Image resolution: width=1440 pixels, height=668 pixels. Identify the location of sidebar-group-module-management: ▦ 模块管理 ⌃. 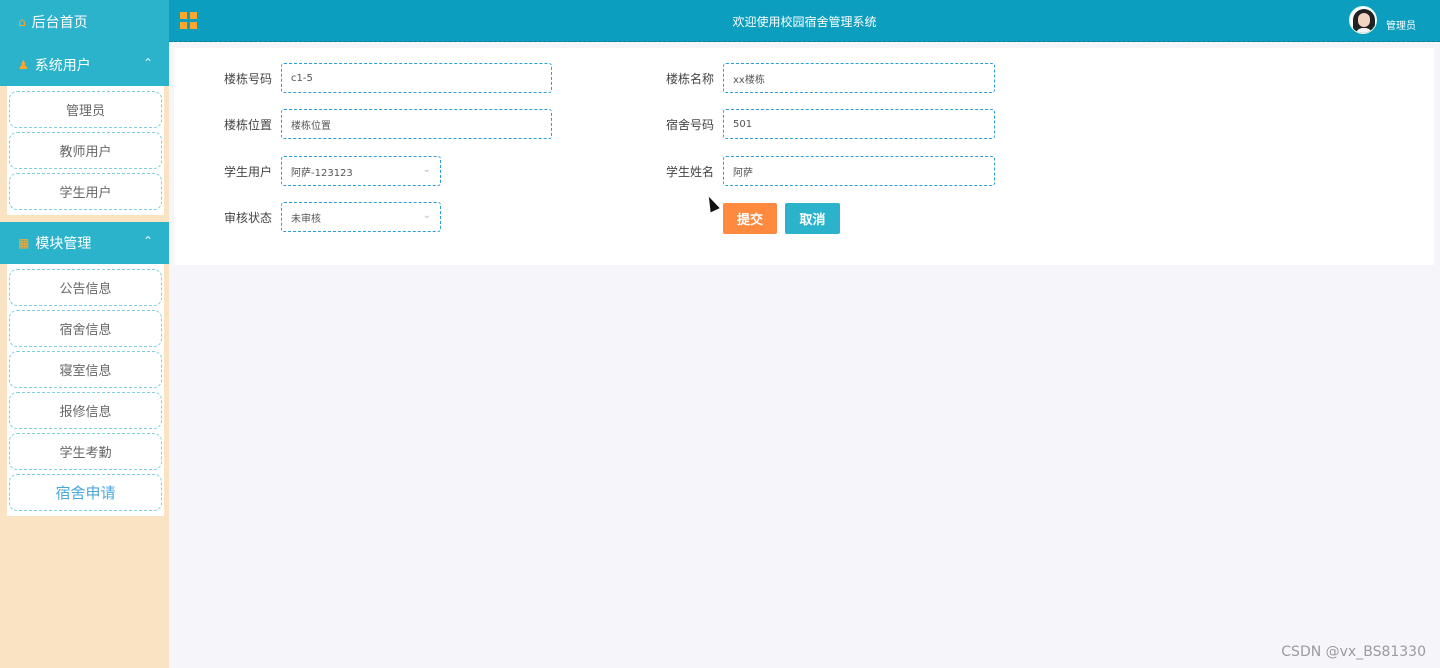
(84, 243).